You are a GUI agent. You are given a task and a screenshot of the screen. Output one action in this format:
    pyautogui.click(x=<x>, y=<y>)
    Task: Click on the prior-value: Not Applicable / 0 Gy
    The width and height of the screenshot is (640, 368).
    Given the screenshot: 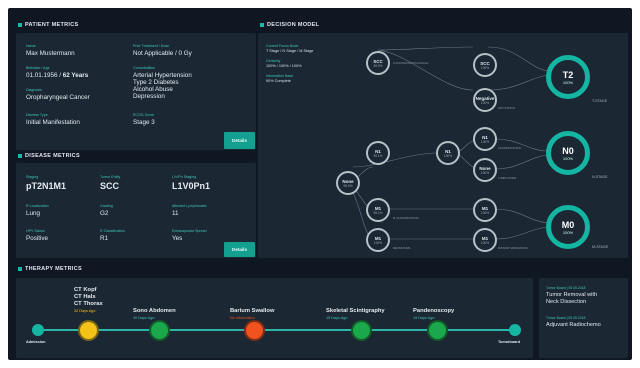 What is the action you would take?
    pyautogui.click(x=162, y=53)
    